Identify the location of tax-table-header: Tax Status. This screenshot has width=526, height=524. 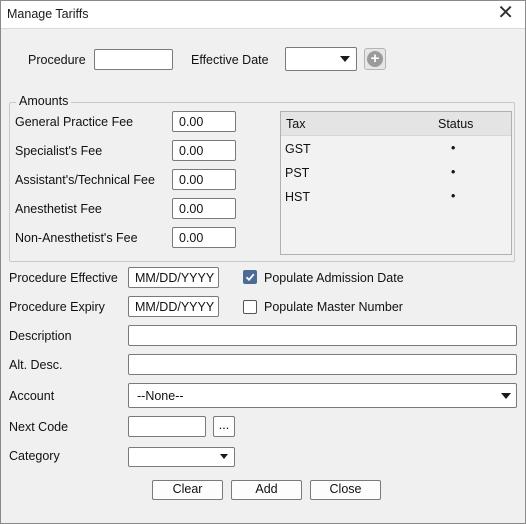
(396, 124).